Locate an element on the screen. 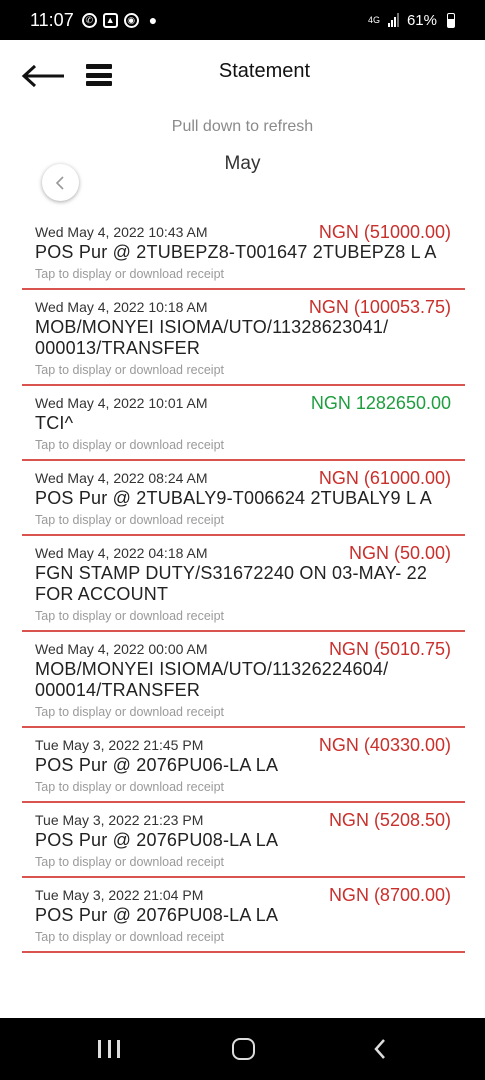  whatsapp-icon: ✆ is located at coordinates (89, 20).